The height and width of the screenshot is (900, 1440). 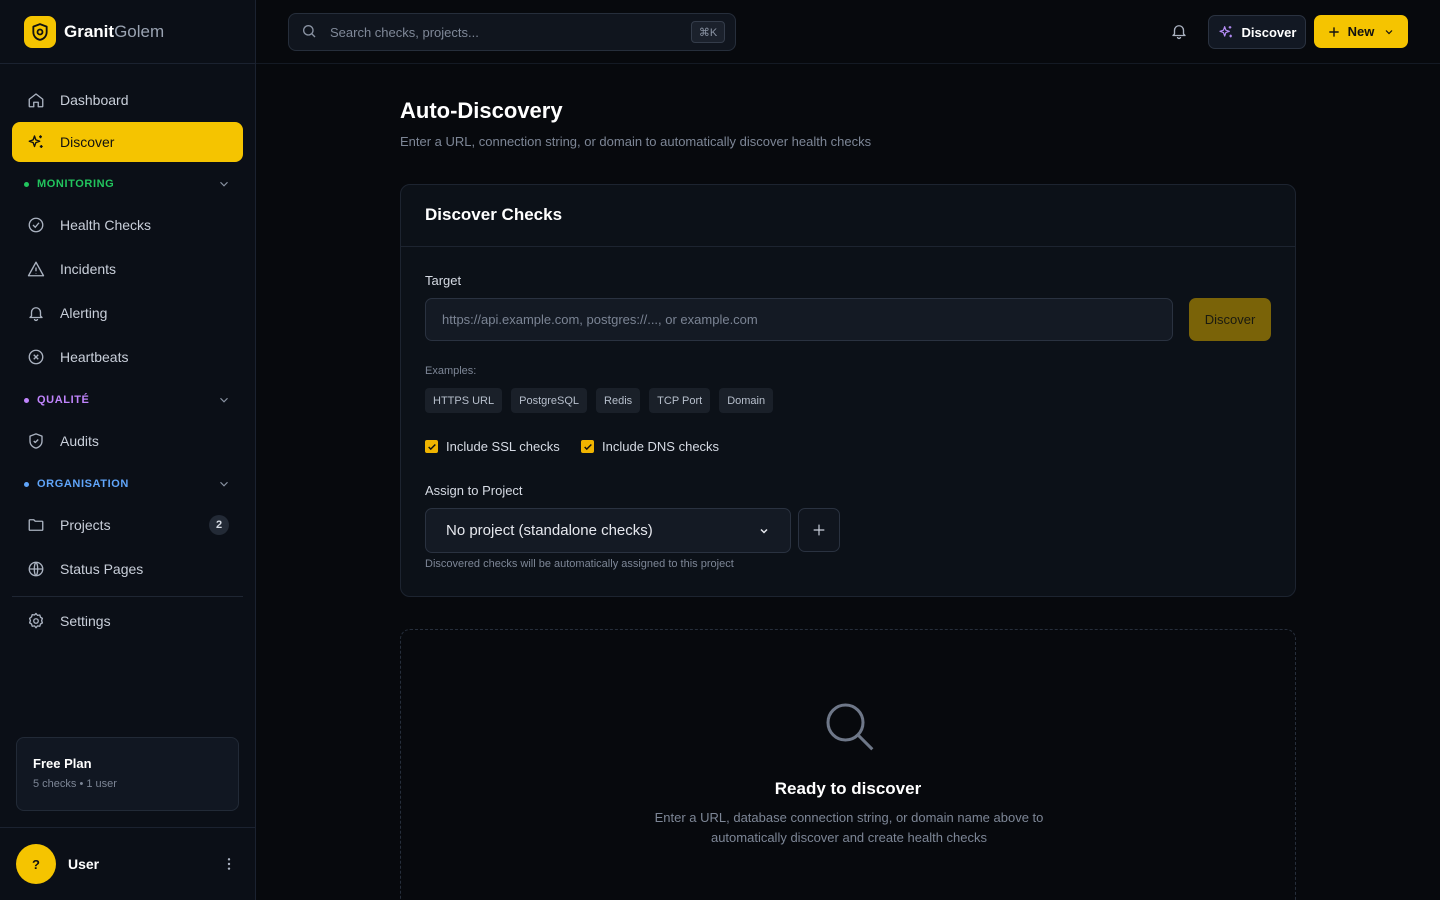 What do you see at coordinates (127, 441) in the screenshot?
I see `sidebar-item-audits: Audits` at bounding box center [127, 441].